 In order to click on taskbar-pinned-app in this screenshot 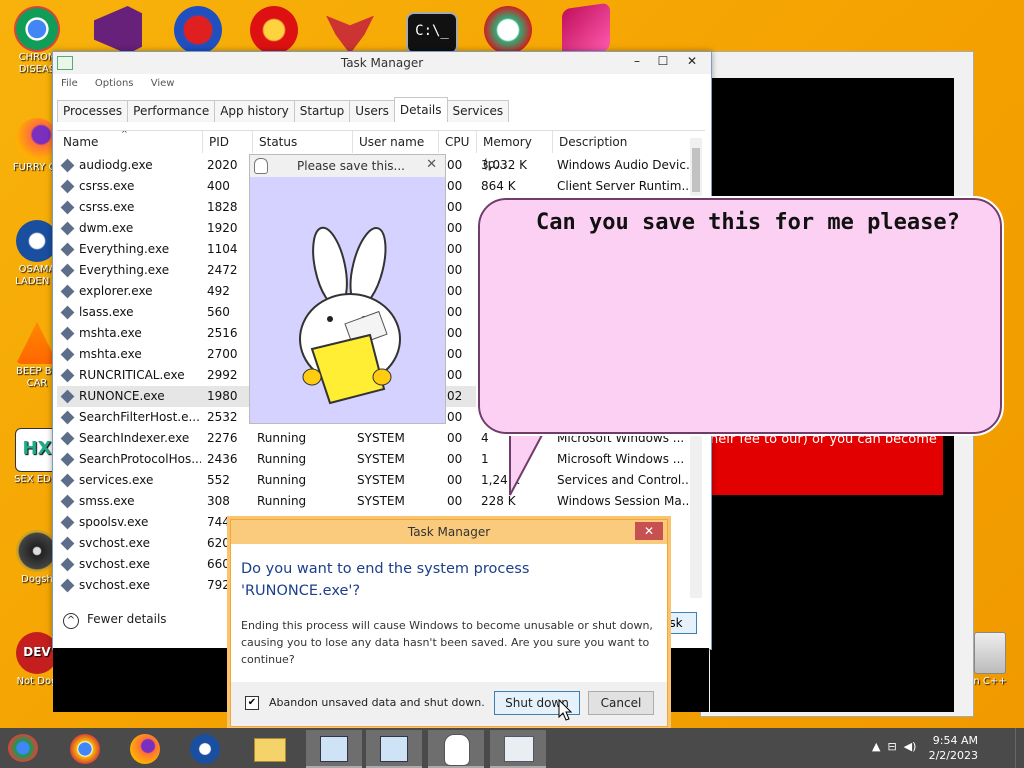, I will do `click(28, 748)`.